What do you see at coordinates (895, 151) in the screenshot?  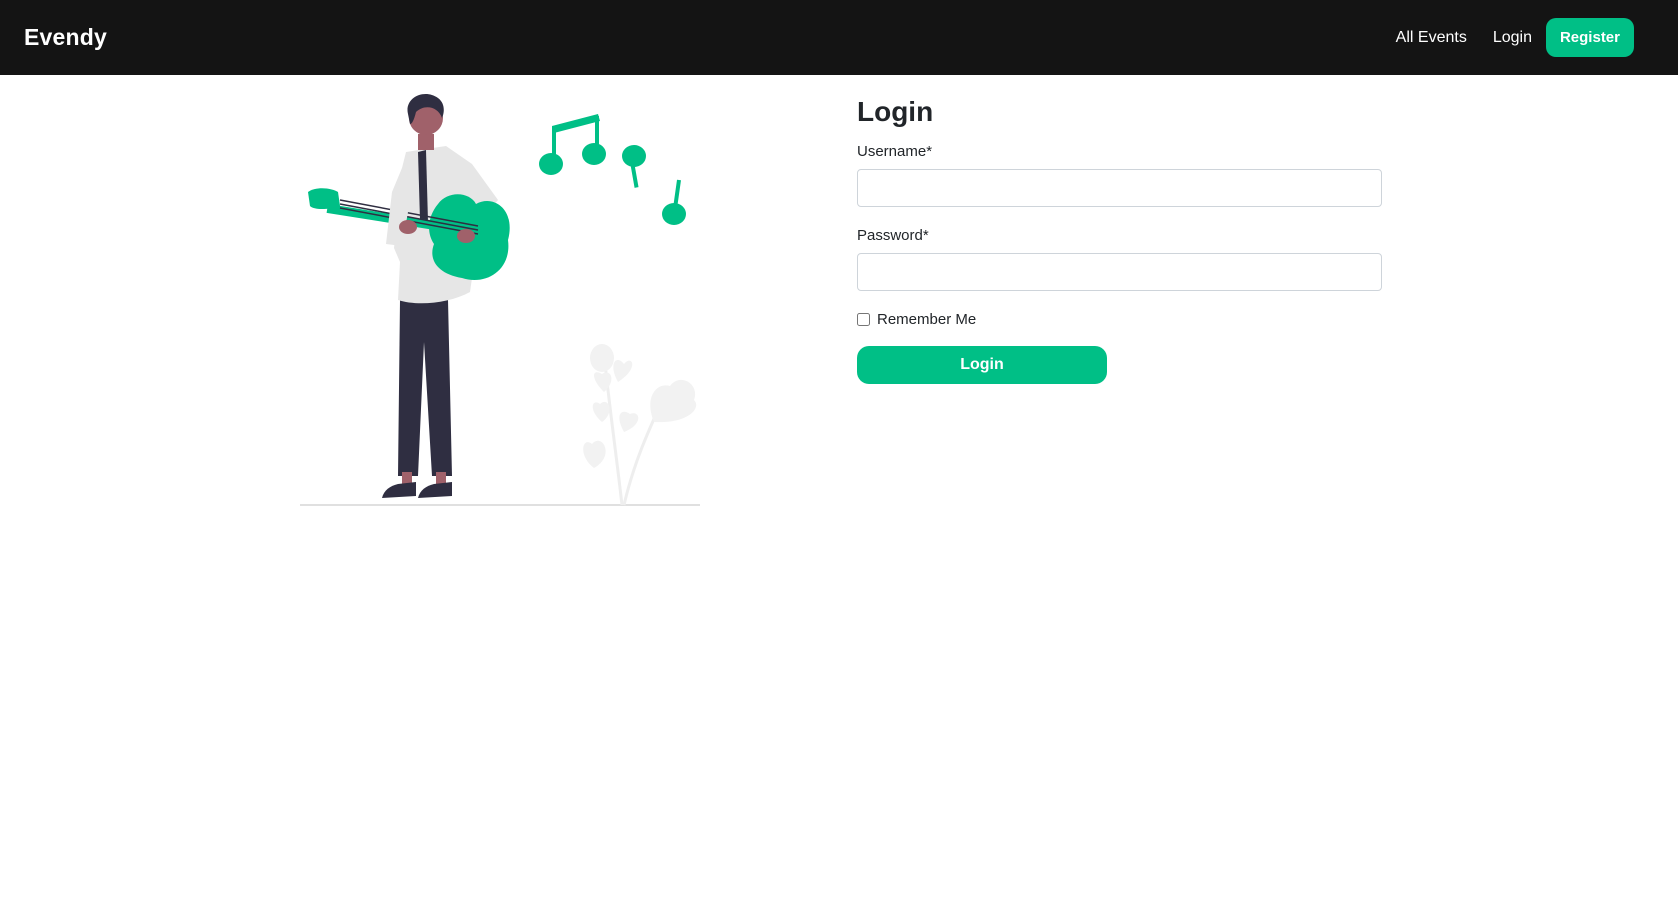 I see `username-label: Username*` at bounding box center [895, 151].